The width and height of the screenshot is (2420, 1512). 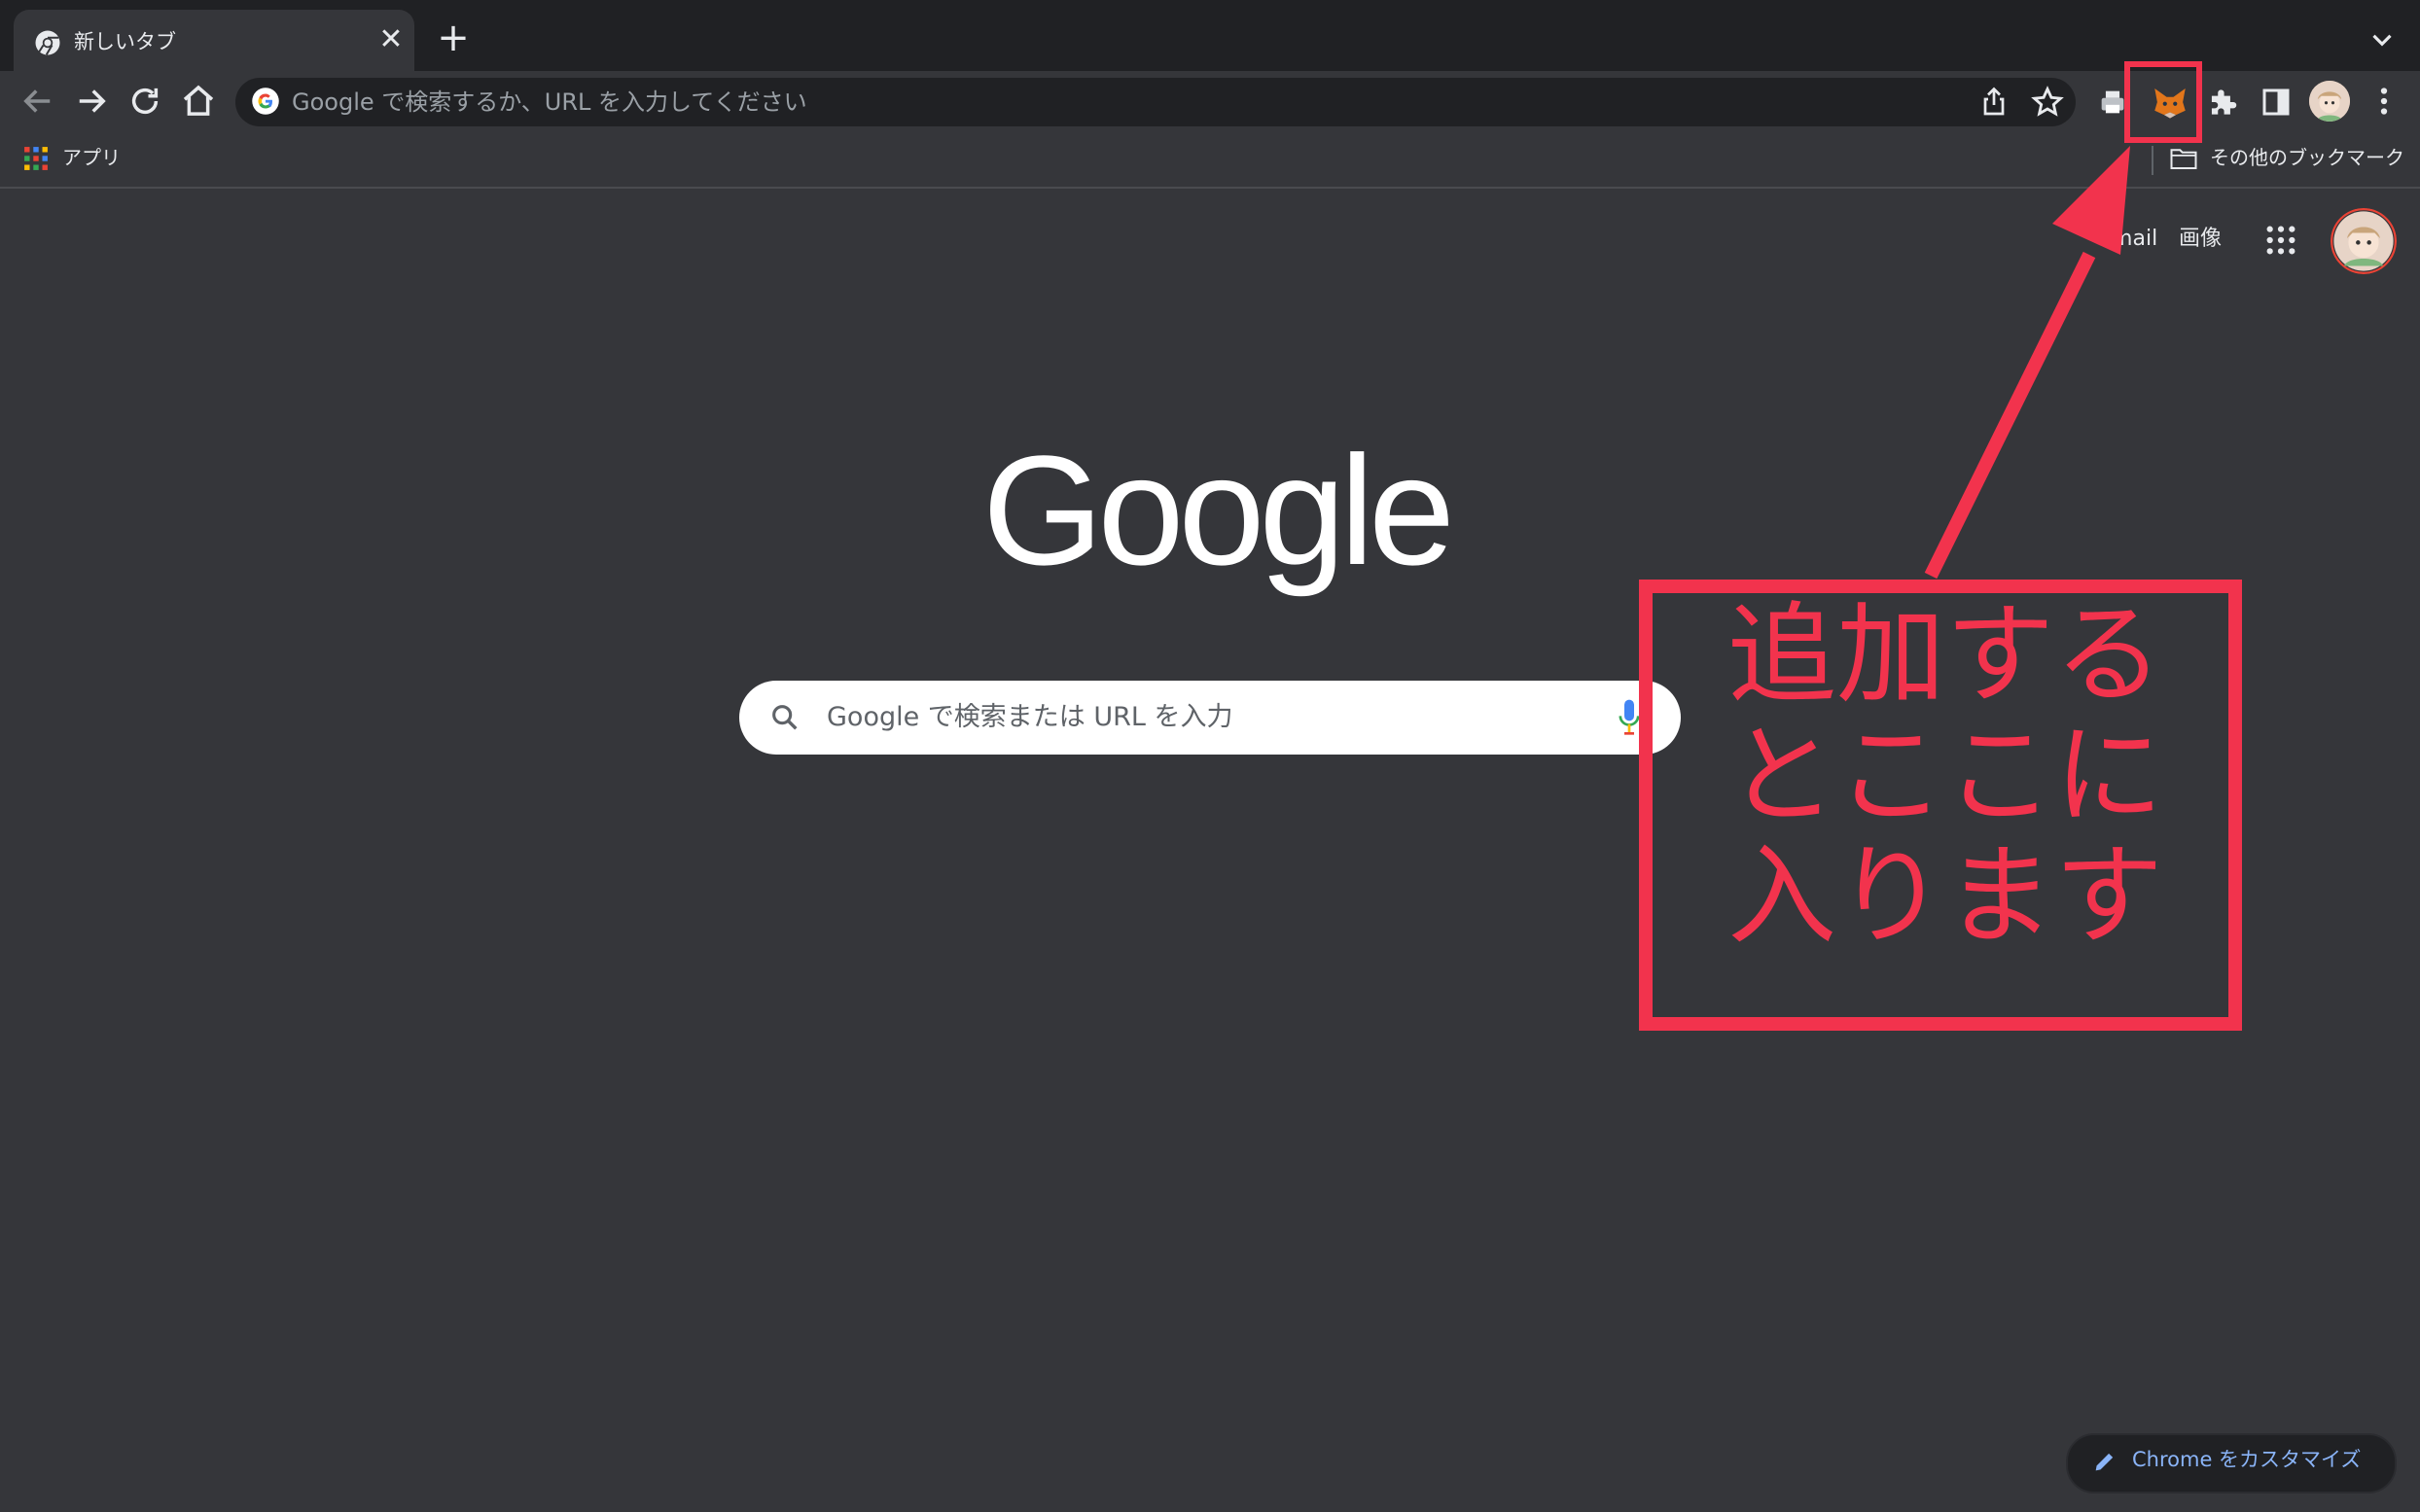 I want to click on puzzle-extensions-icon, so click(x=2222, y=102).